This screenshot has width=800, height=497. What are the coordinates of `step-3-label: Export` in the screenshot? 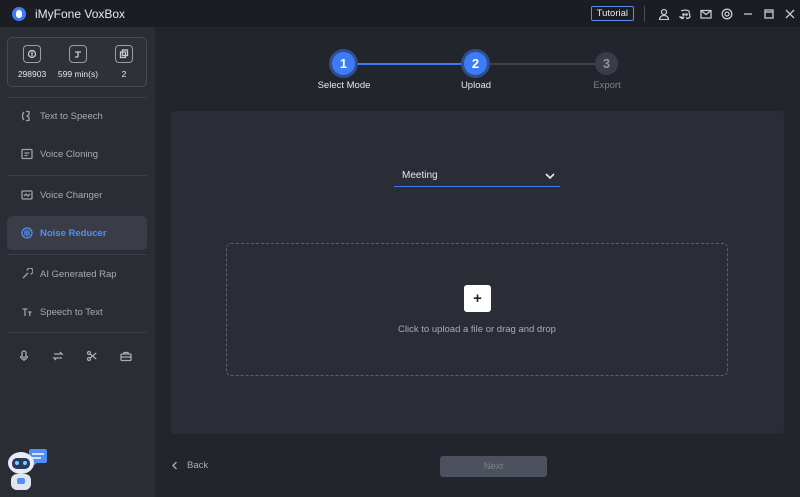 It's located at (607, 85).